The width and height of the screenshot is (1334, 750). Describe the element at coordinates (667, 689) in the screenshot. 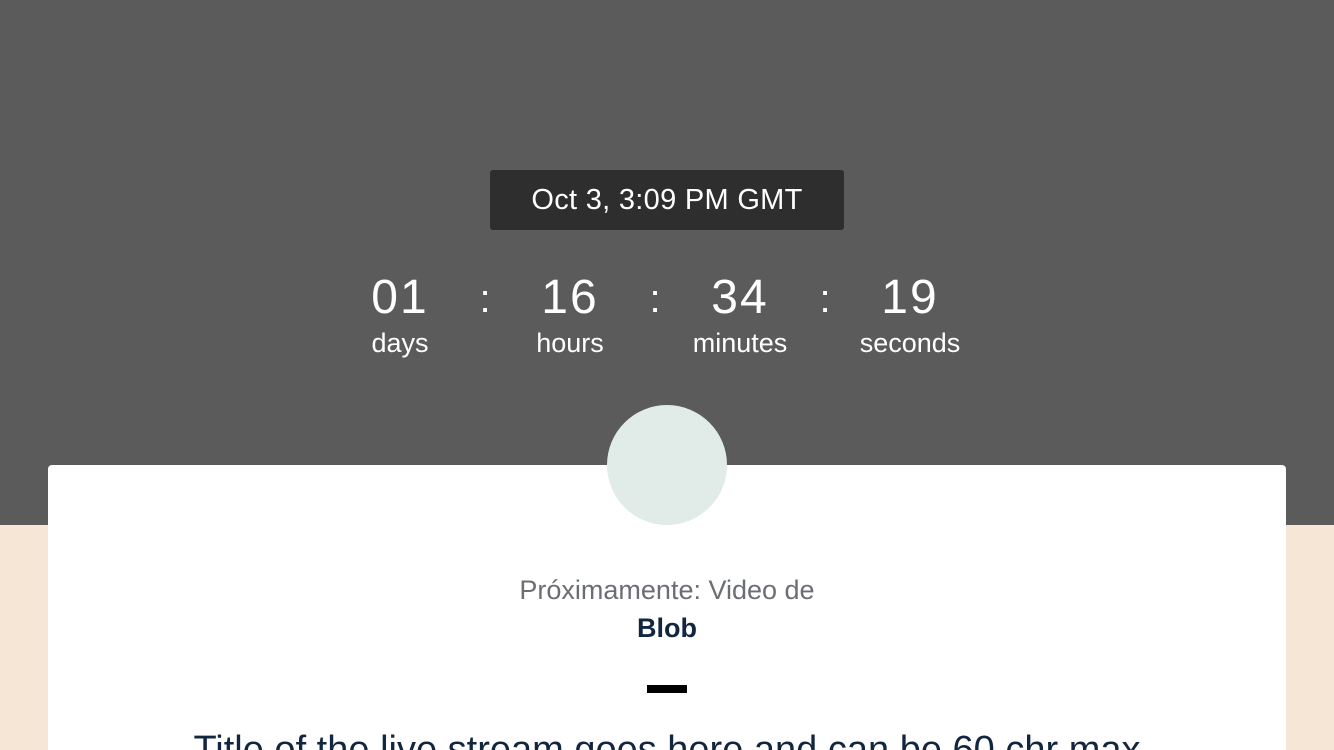

I see `divider` at that location.